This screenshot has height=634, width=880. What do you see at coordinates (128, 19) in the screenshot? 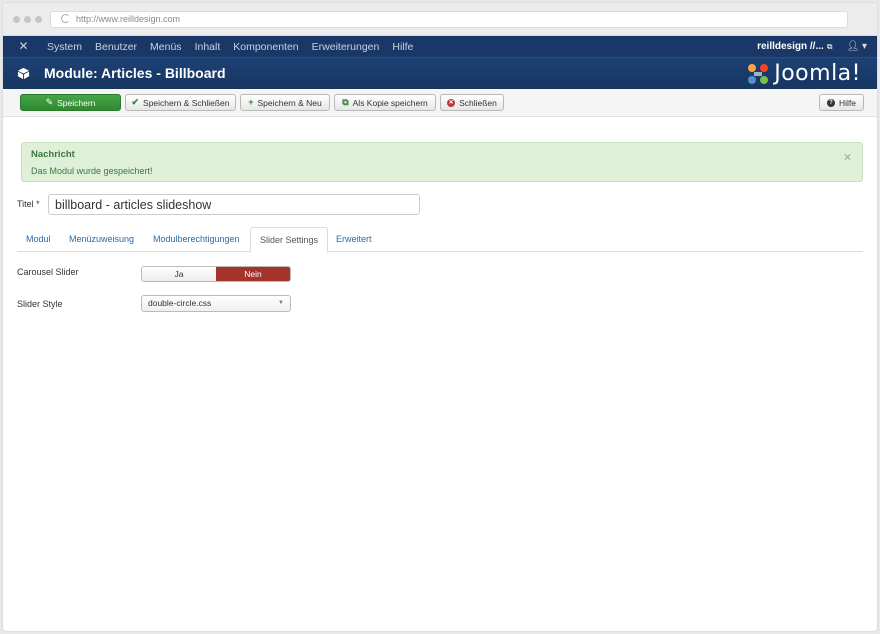
I see `url-text: http://www.reilldesign.com` at bounding box center [128, 19].